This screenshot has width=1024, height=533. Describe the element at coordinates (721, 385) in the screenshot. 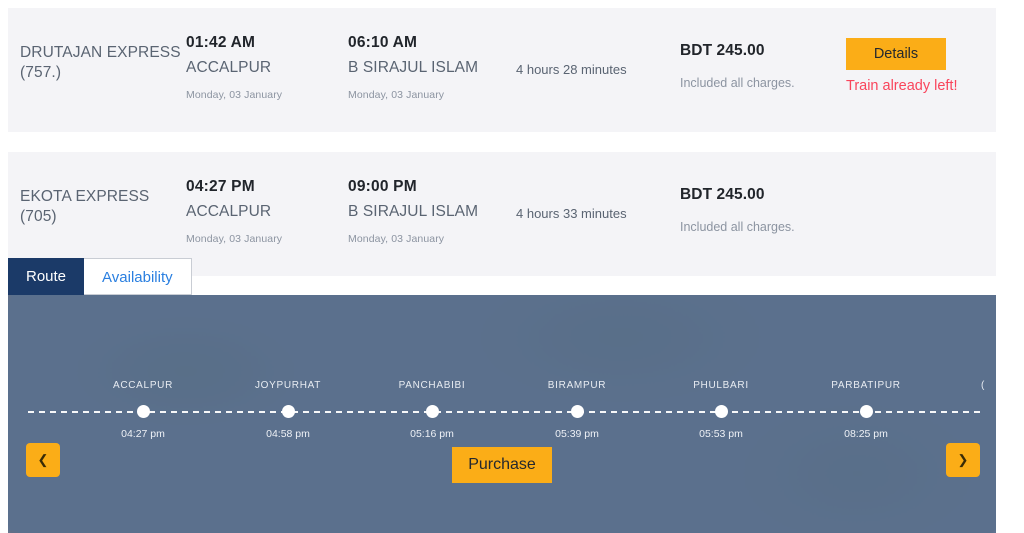

I see `route-stop-name: PHULBARI` at that location.